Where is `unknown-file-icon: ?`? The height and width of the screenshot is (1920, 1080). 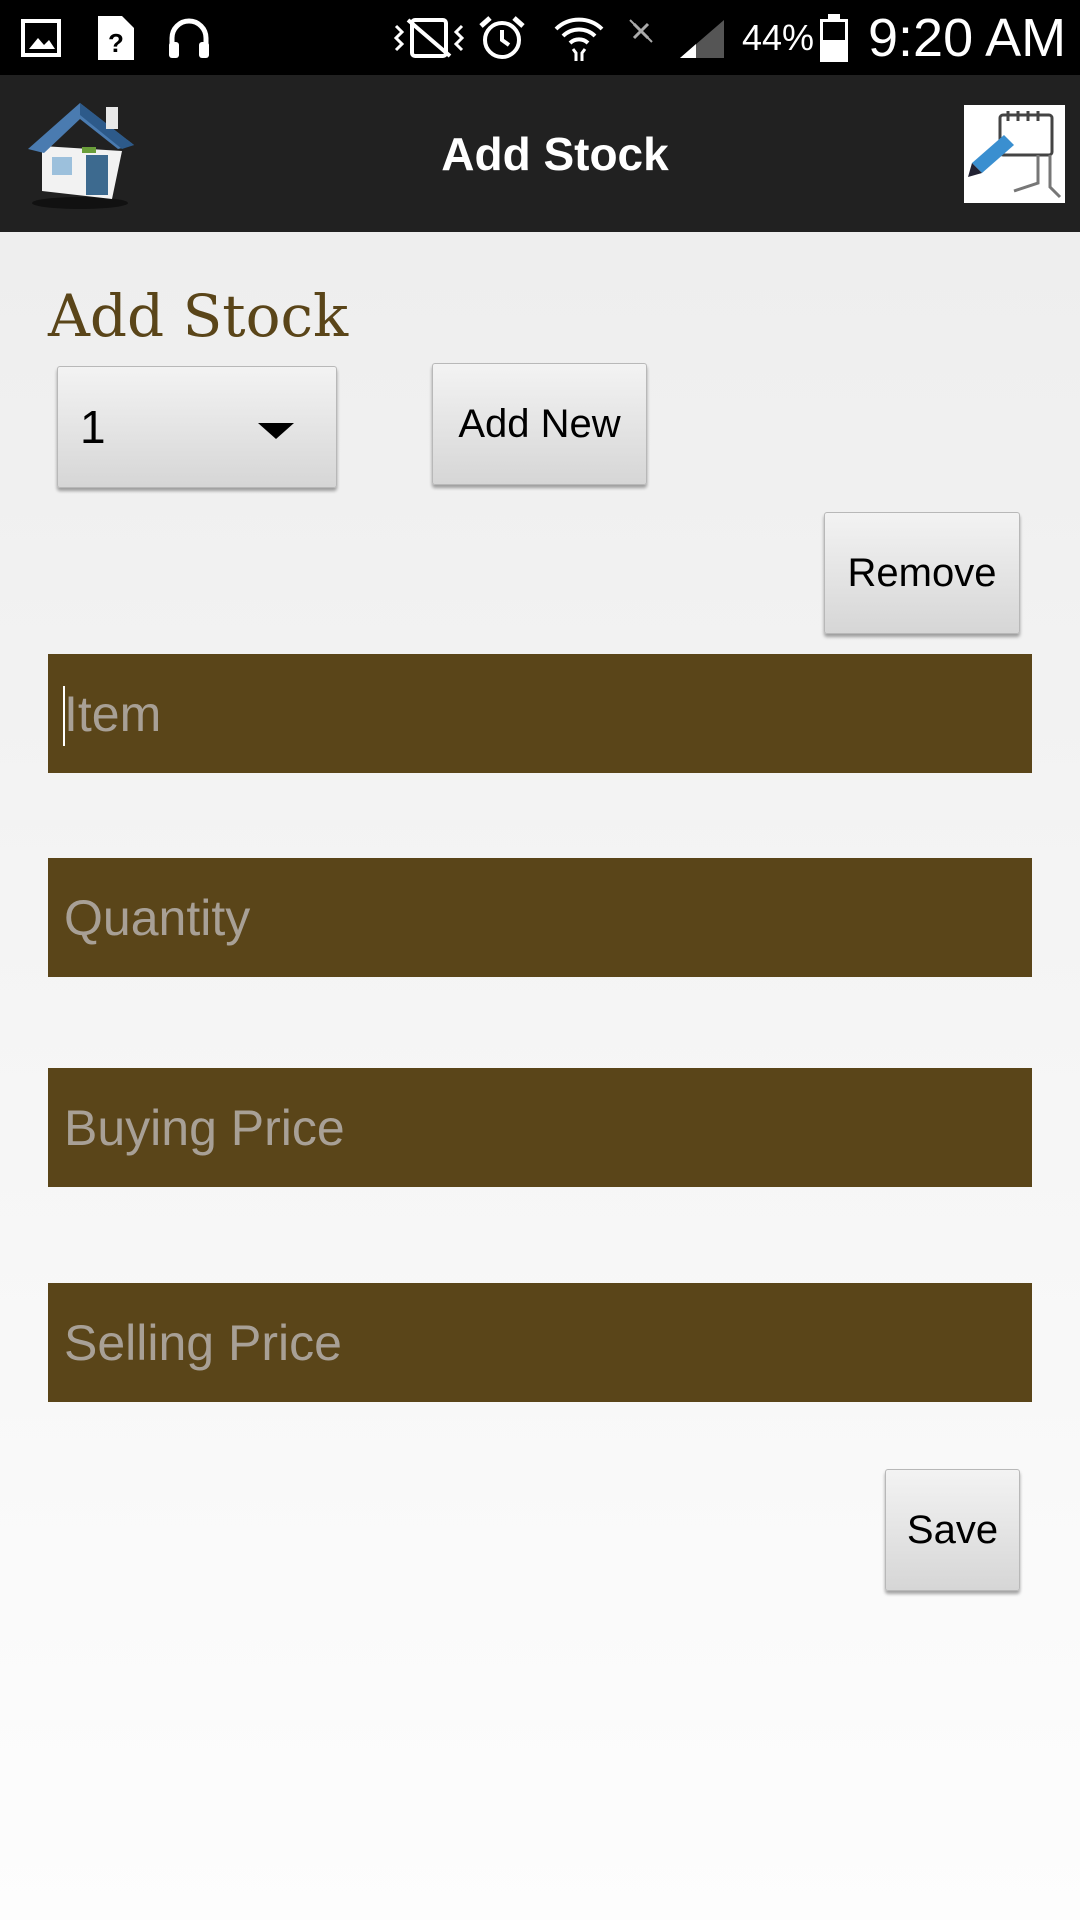
unknown-file-icon: ? is located at coordinates (116, 37).